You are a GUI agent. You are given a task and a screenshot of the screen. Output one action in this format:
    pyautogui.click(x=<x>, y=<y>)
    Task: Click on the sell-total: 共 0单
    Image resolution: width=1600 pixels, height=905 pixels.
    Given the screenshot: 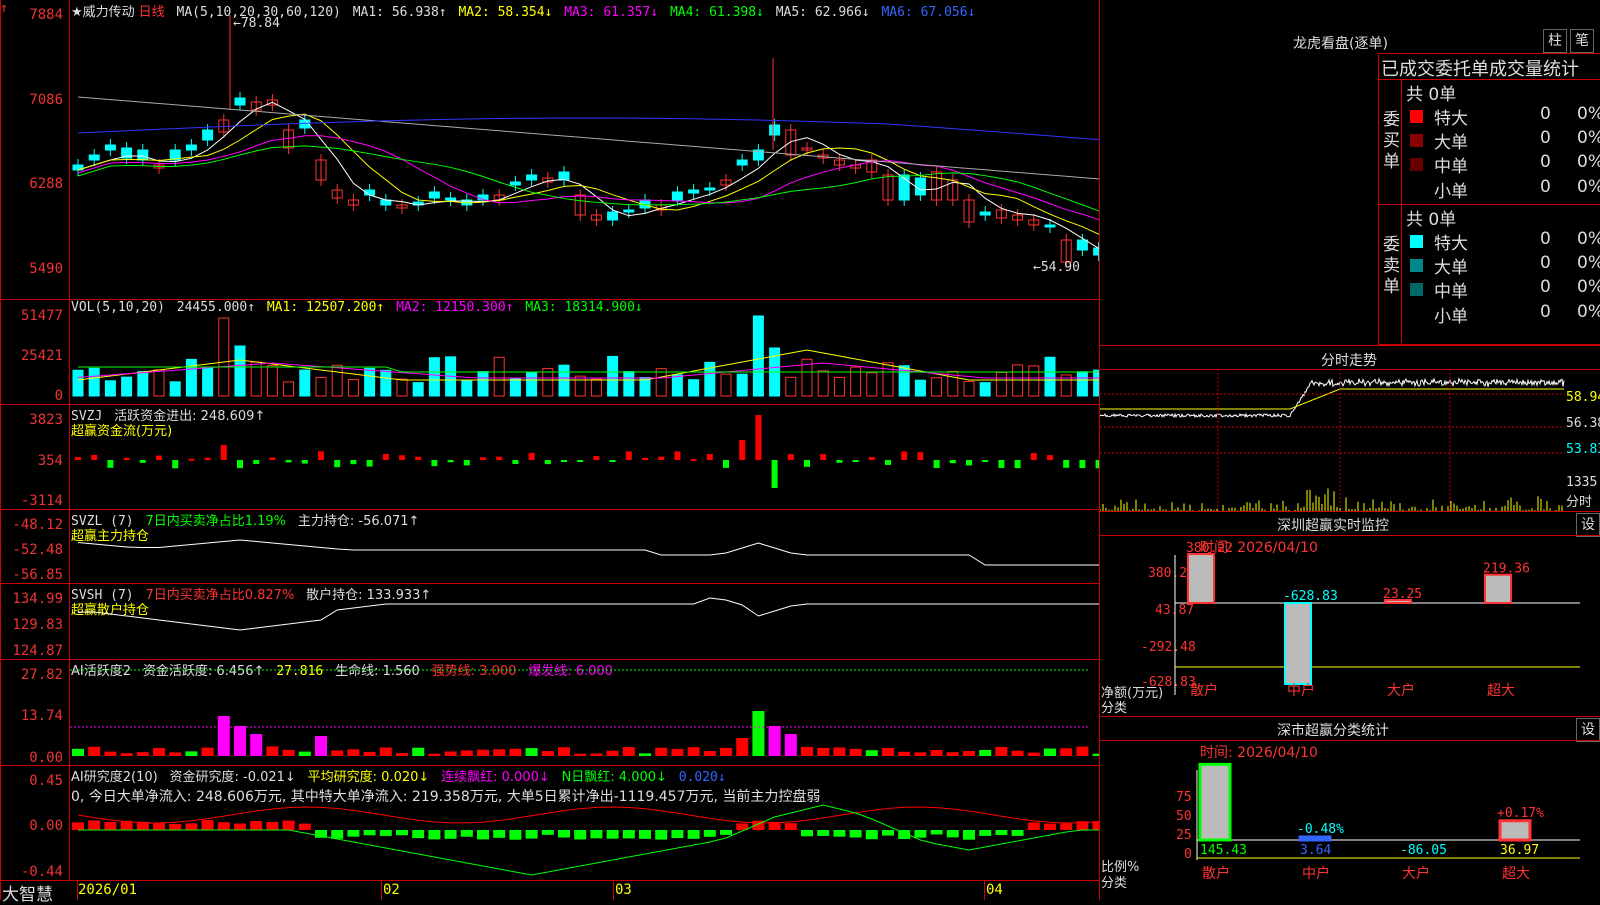 What is the action you would take?
    pyautogui.click(x=1431, y=217)
    